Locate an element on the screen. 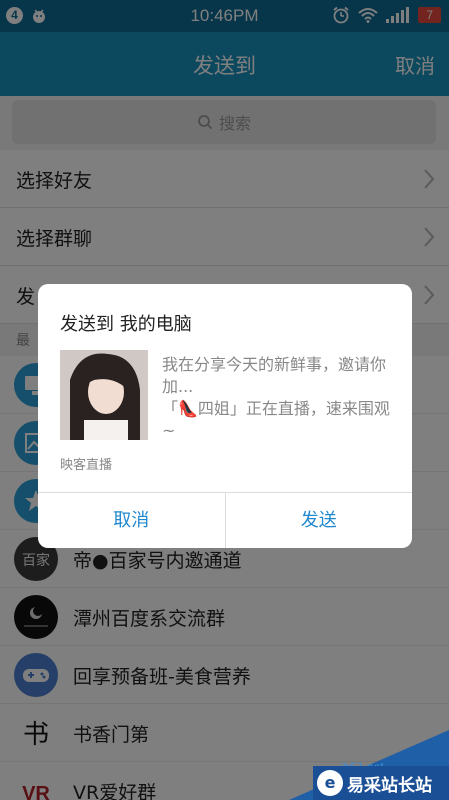 Image resolution: width=449 pixels, height=800 pixels. share-thumbnail is located at coordinates (104, 395).